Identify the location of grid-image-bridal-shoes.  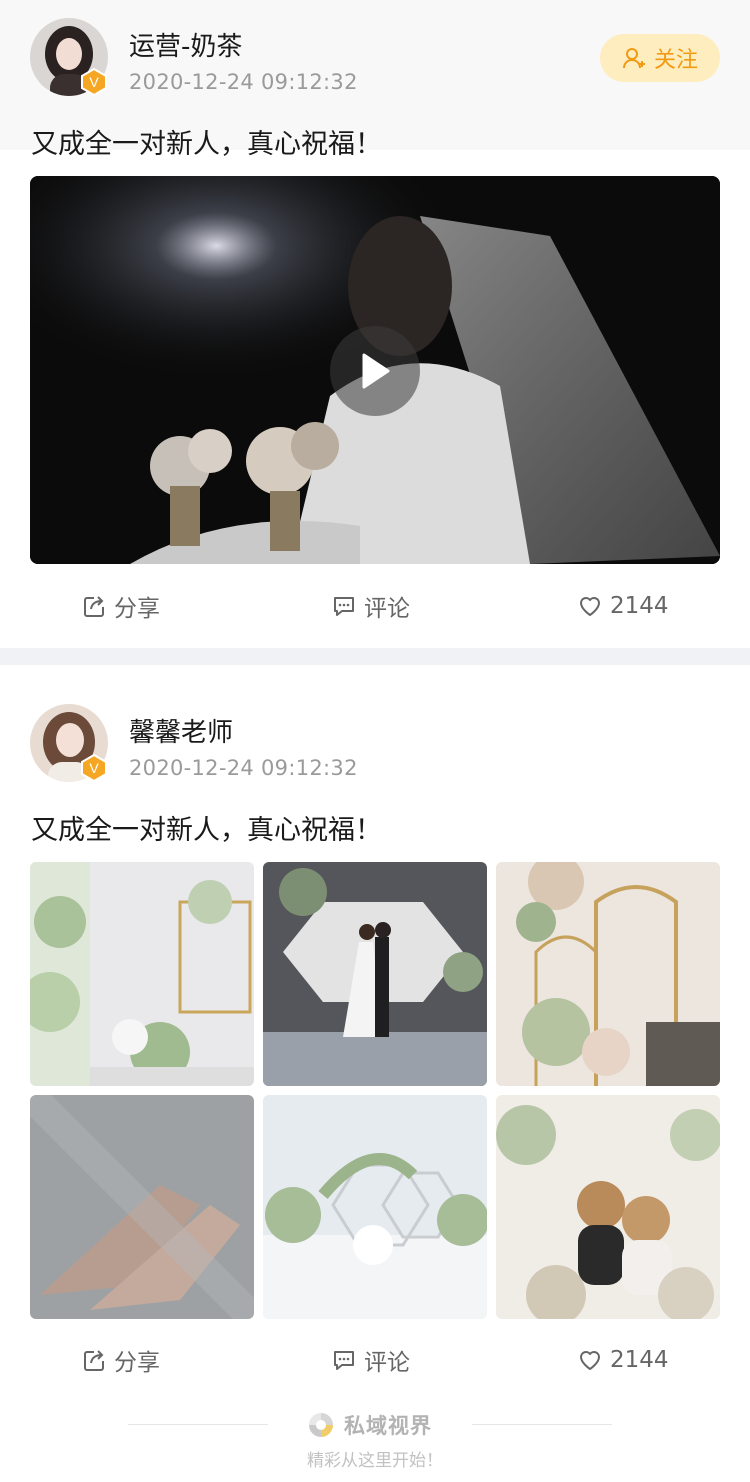
(142, 1207).